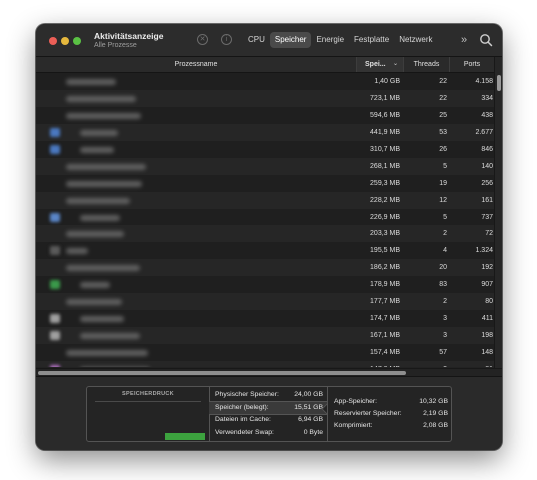 This screenshot has width=537, height=480. I want to click on table-row: 723,1 MB 22 334, so click(265, 98).